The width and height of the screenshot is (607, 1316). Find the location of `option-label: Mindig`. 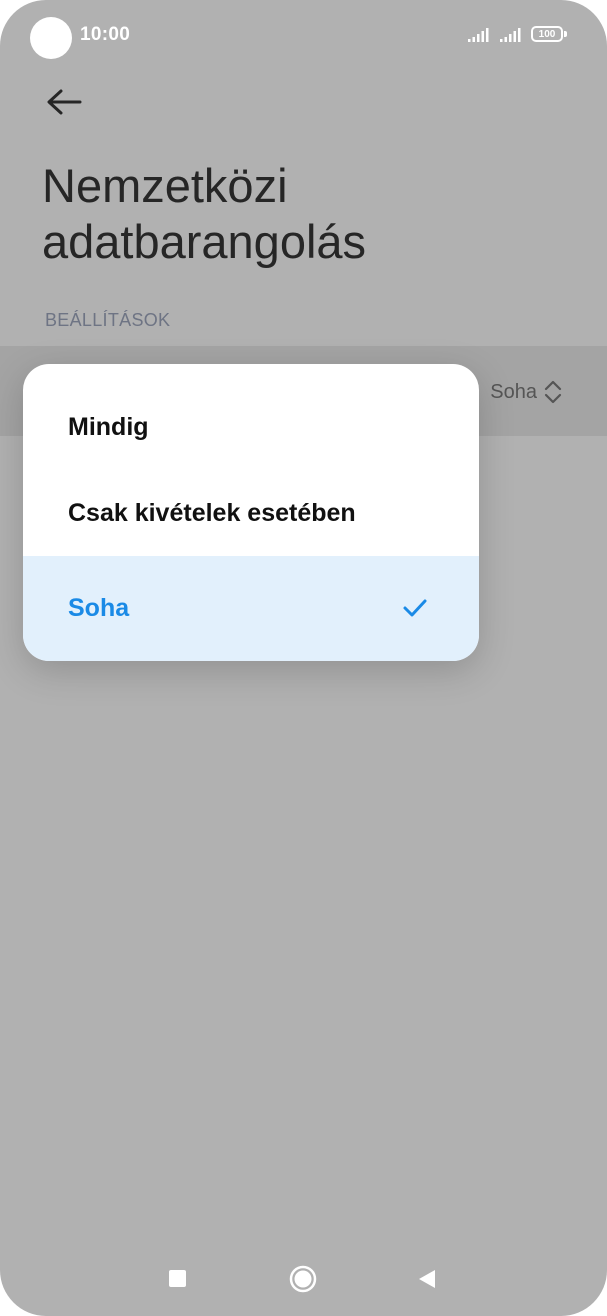

option-label: Mindig is located at coordinates (108, 426).